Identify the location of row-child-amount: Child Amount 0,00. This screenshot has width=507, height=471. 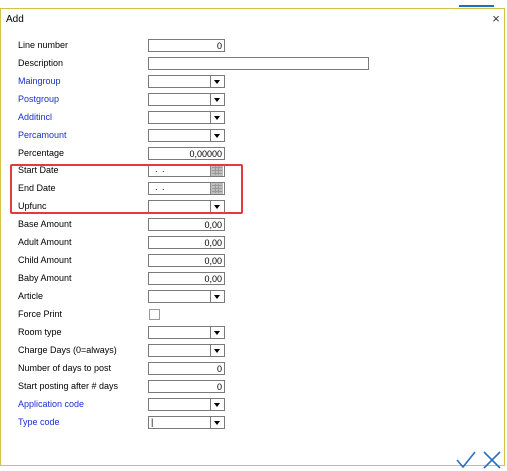
(198, 261).